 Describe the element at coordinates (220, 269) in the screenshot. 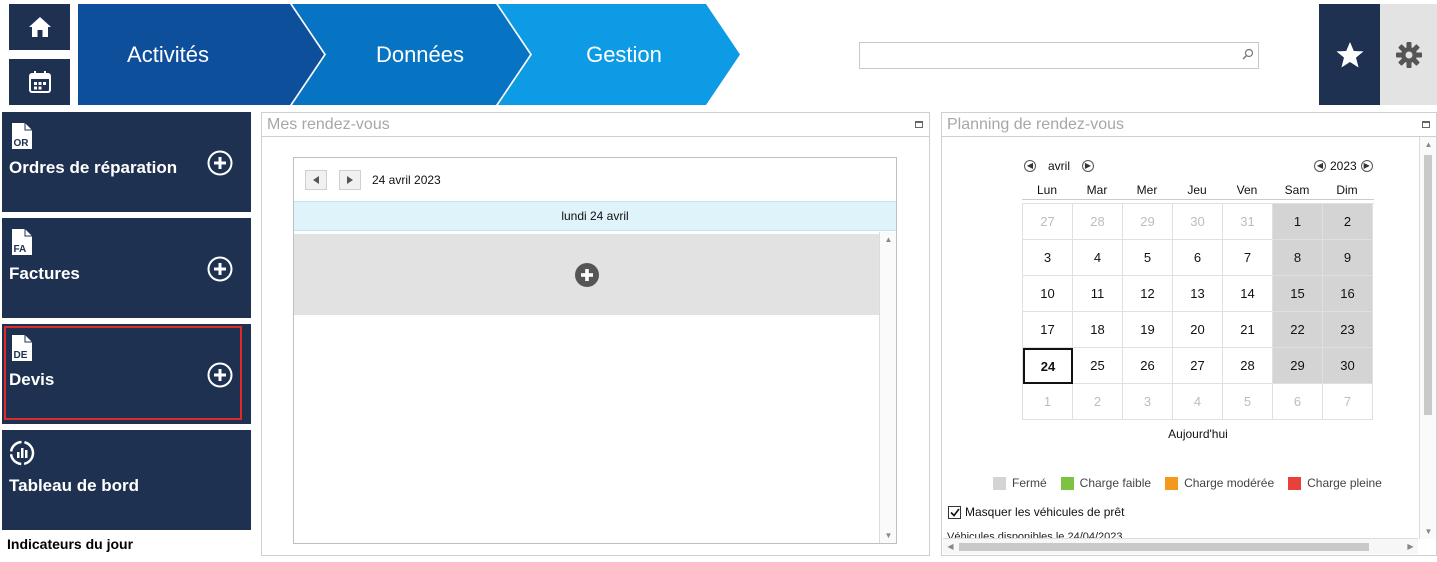

I see `add-facture-icon` at that location.